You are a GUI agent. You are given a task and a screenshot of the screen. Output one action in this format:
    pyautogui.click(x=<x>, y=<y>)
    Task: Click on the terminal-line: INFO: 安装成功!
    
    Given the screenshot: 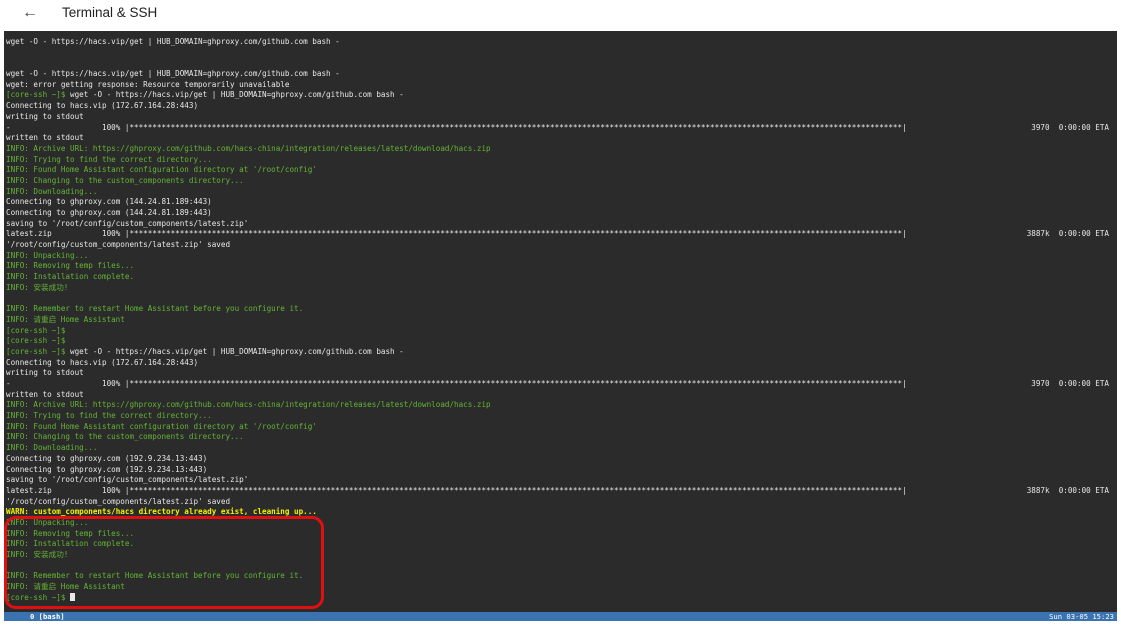 What is the action you would take?
    pyautogui.click(x=561, y=288)
    